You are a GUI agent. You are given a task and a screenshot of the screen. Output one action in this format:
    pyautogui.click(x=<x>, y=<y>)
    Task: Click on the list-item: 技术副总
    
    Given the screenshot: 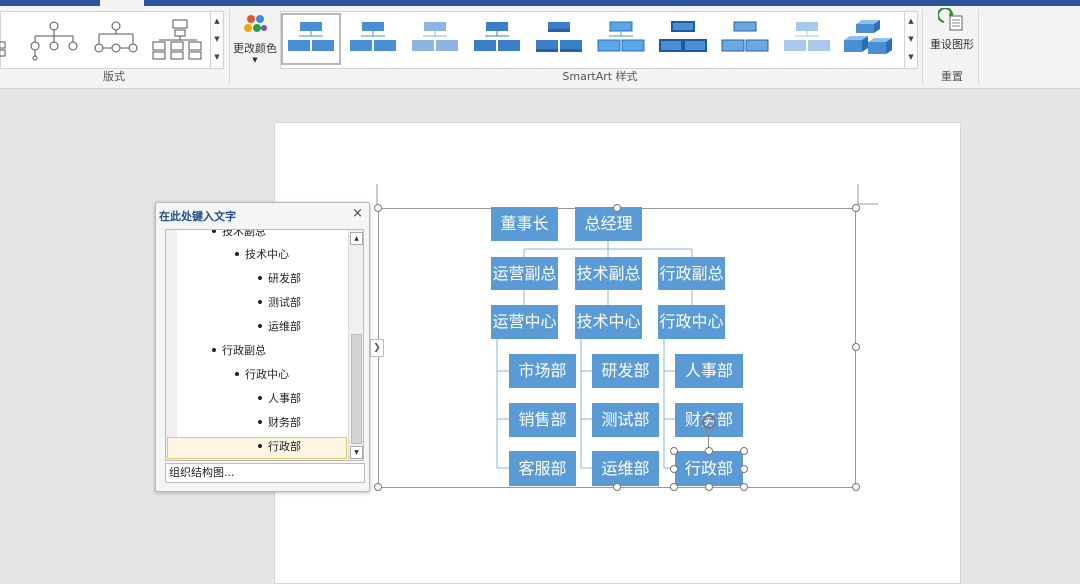 What is the action you would take?
    pyautogui.click(x=239, y=235)
    